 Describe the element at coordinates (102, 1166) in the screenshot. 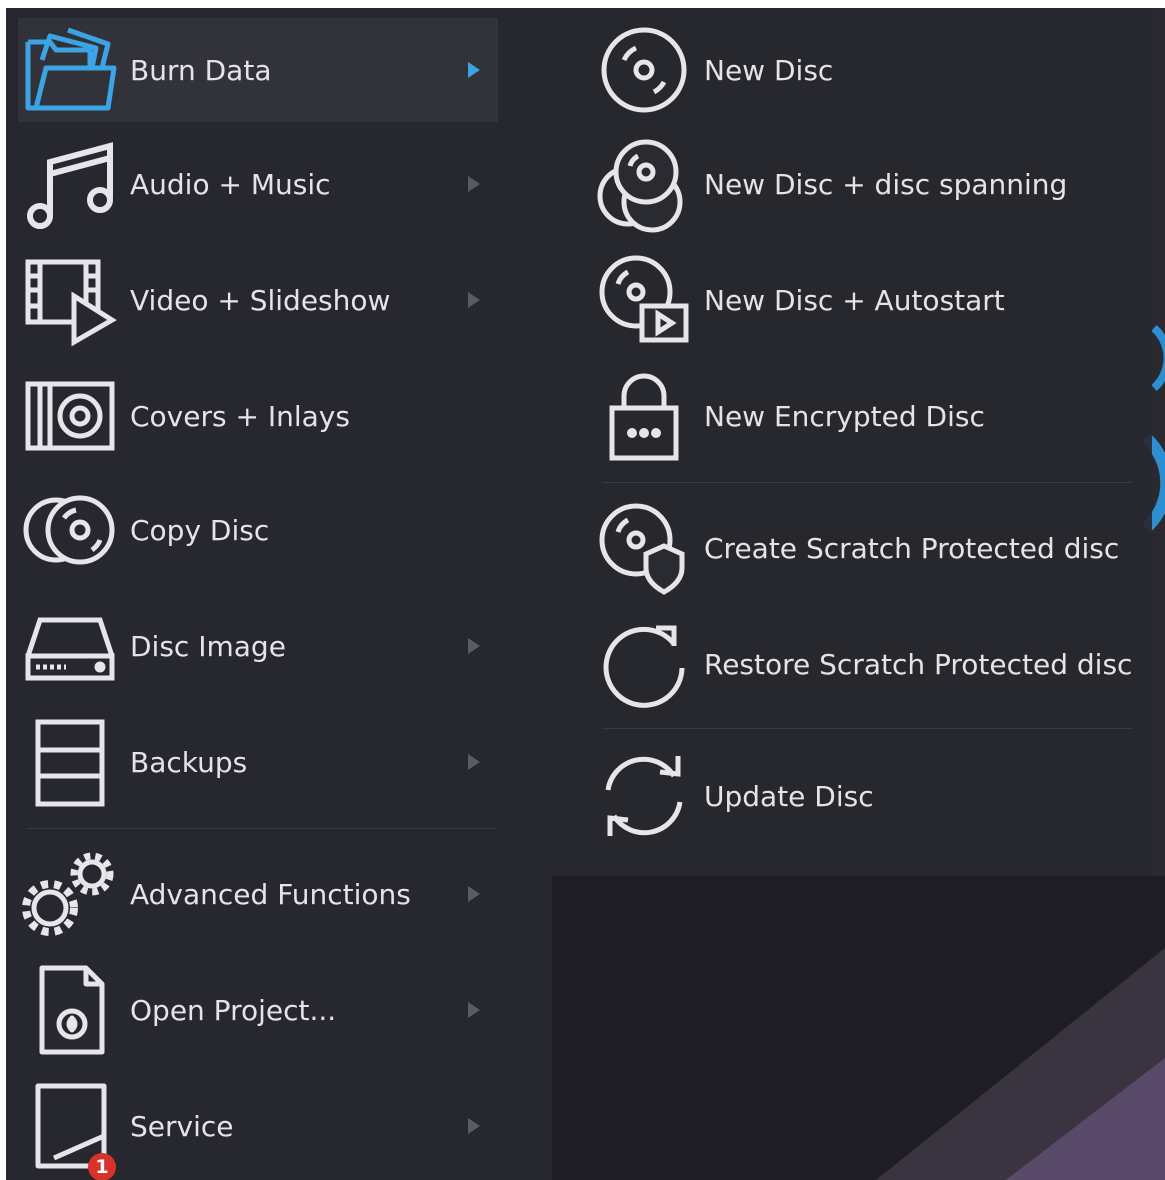

I see `notification-badge: 1` at that location.